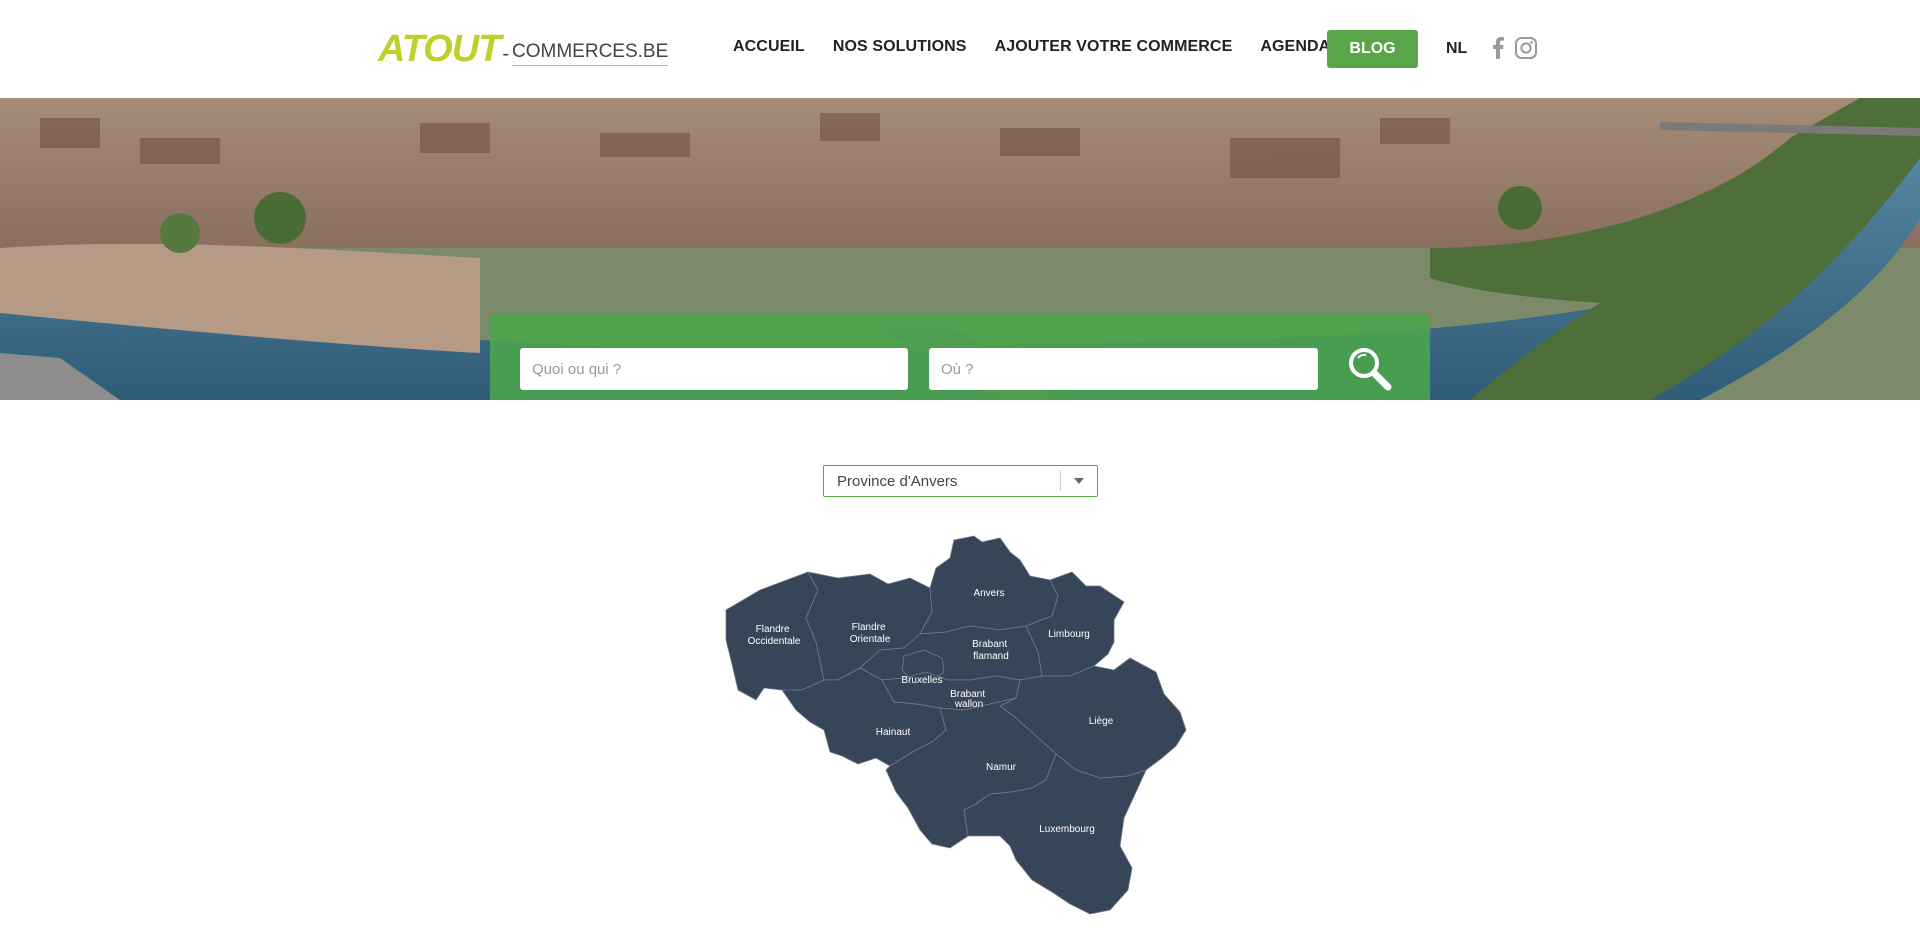 This screenshot has height=929, width=1920. I want to click on logo-mark: ATOUT, so click(439, 49).